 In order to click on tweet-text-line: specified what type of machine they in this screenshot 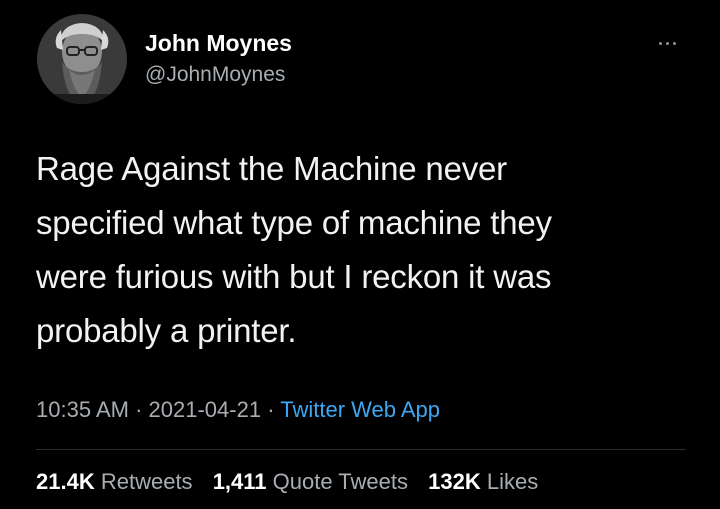, I will do `click(294, 222)`.